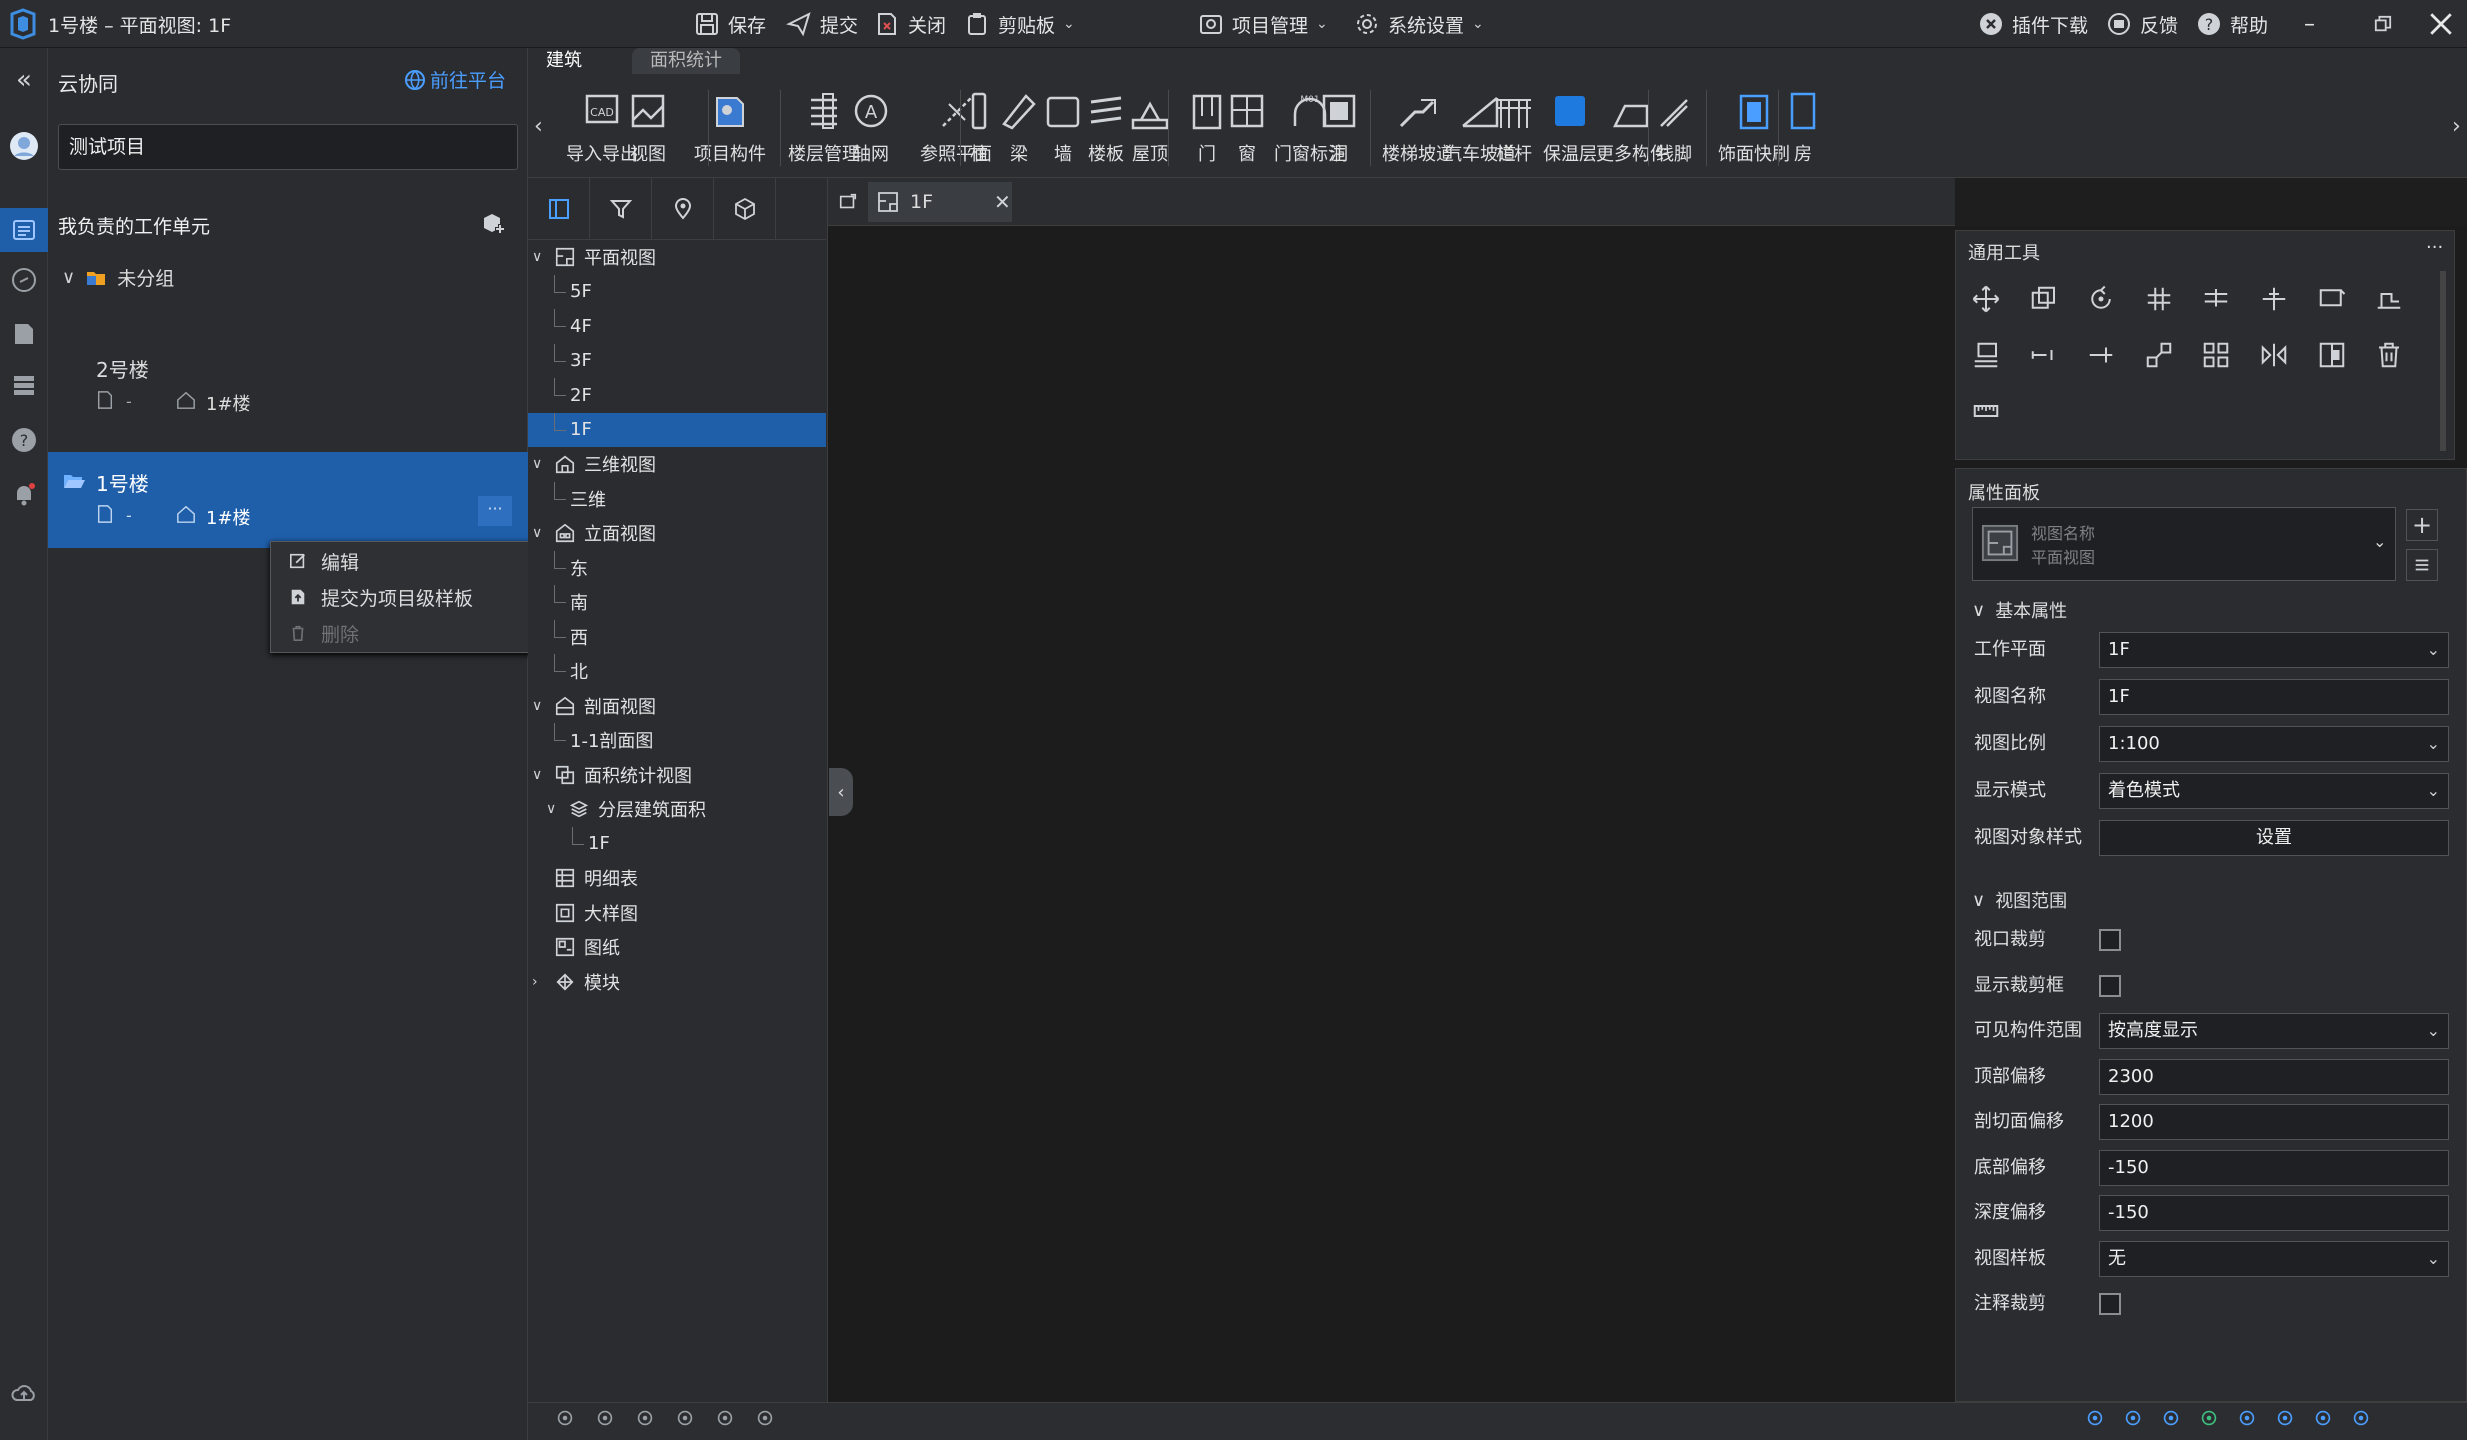  Describe the element at coordinates (1419, 24) in the screenshot. I see `system-settings-menu: 系统设置 ⌄` at that location.